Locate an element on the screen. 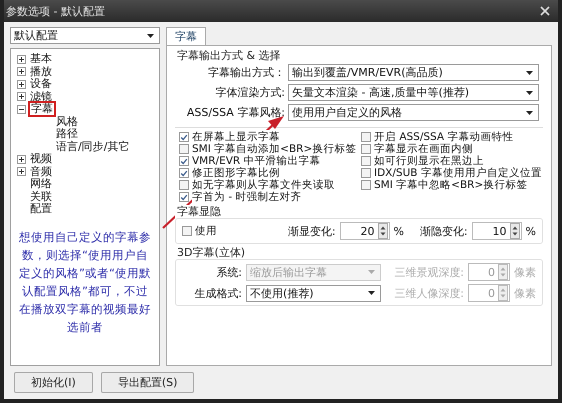 This screenshot has width=562, height=403. tree-item: 配置 is located at coordinates (41, 209).